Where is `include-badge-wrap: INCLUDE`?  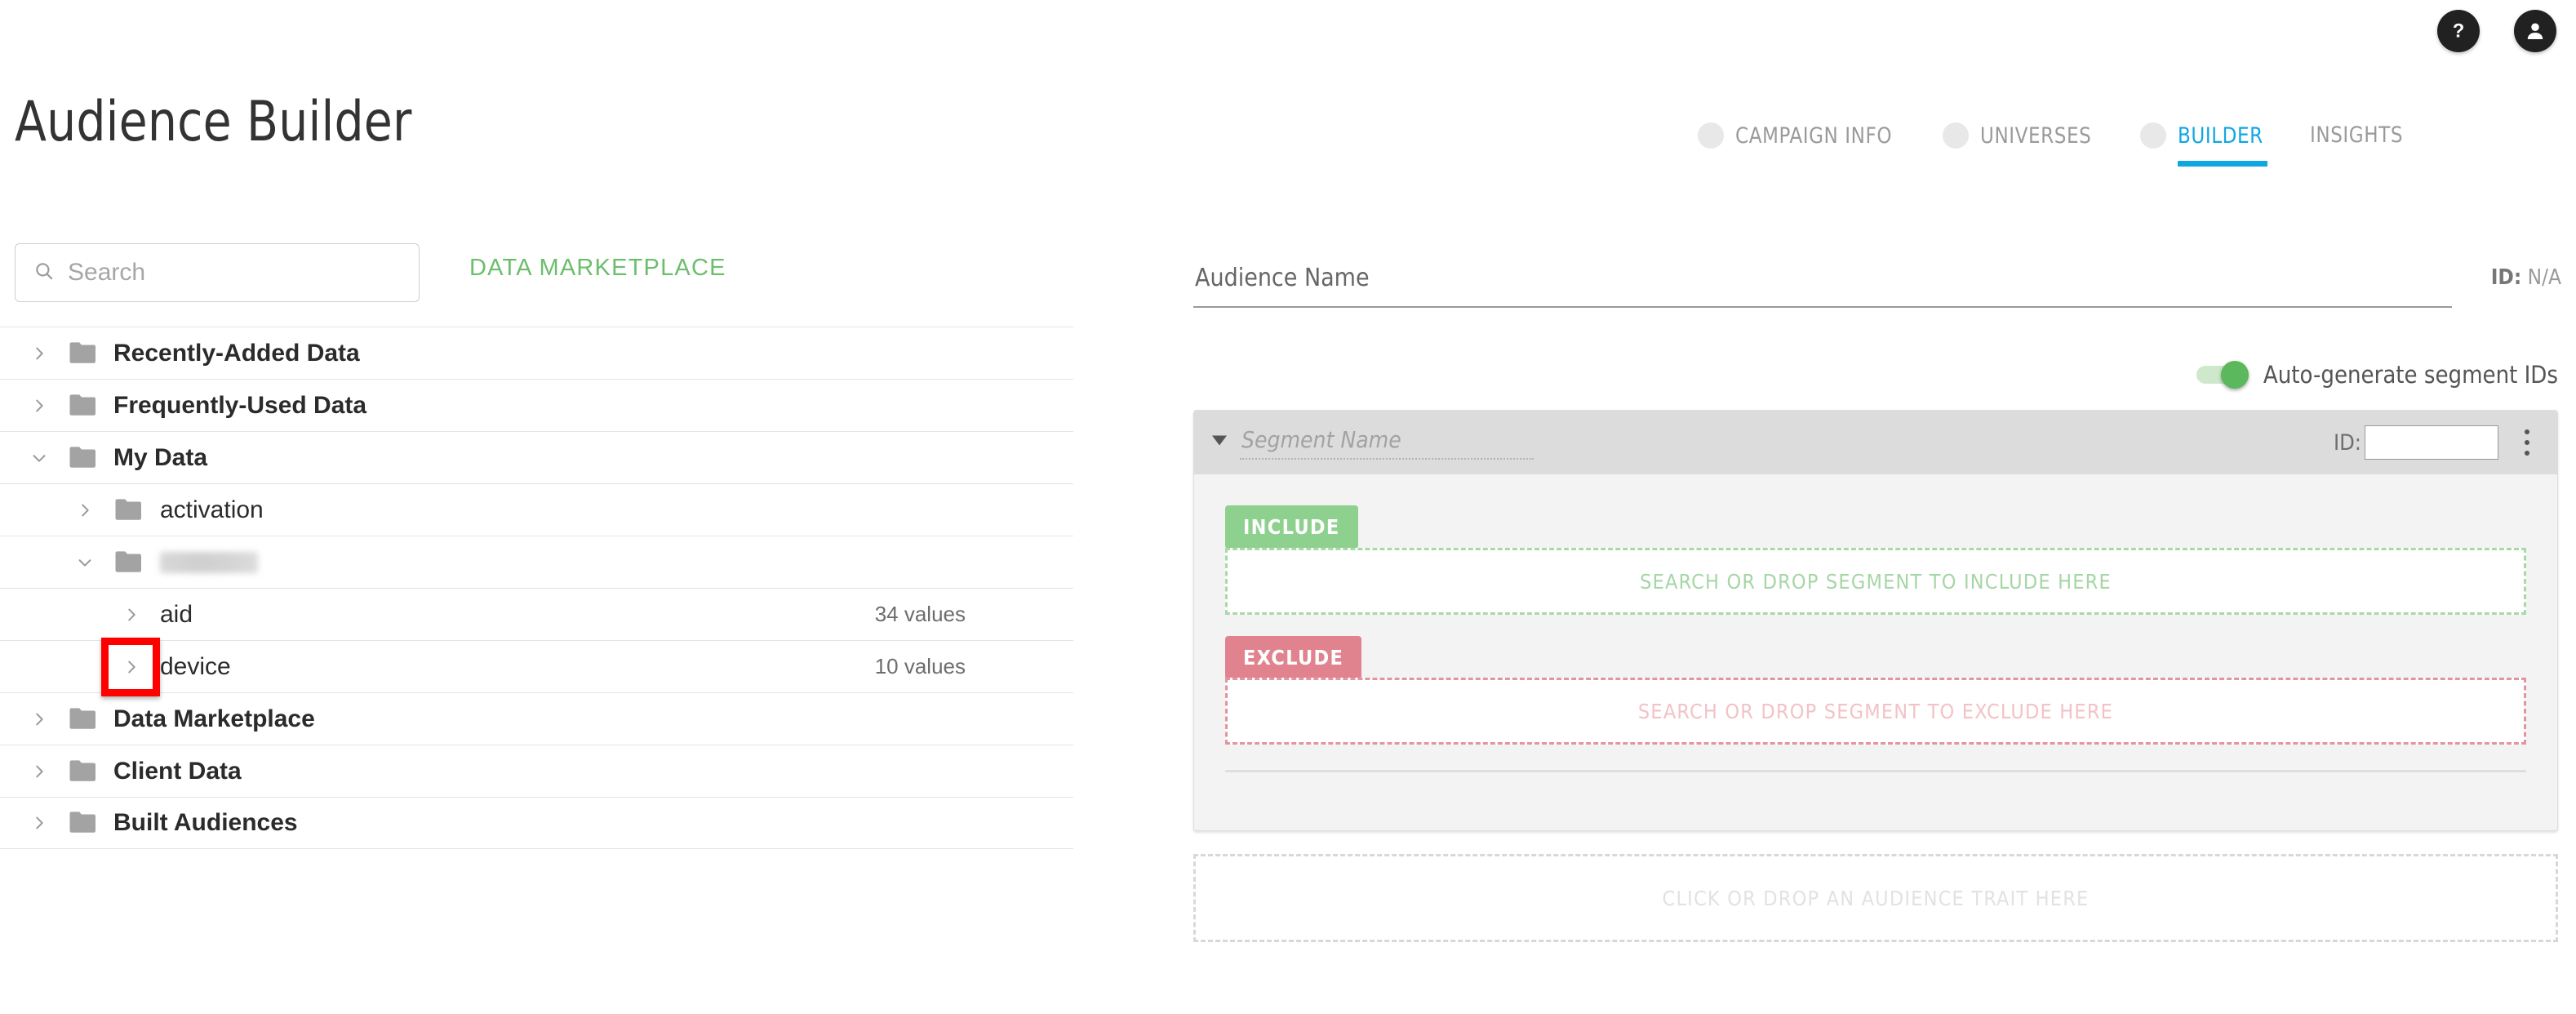
include-badge-wrap: INCLUDE is located at coordinates (1291, 527).